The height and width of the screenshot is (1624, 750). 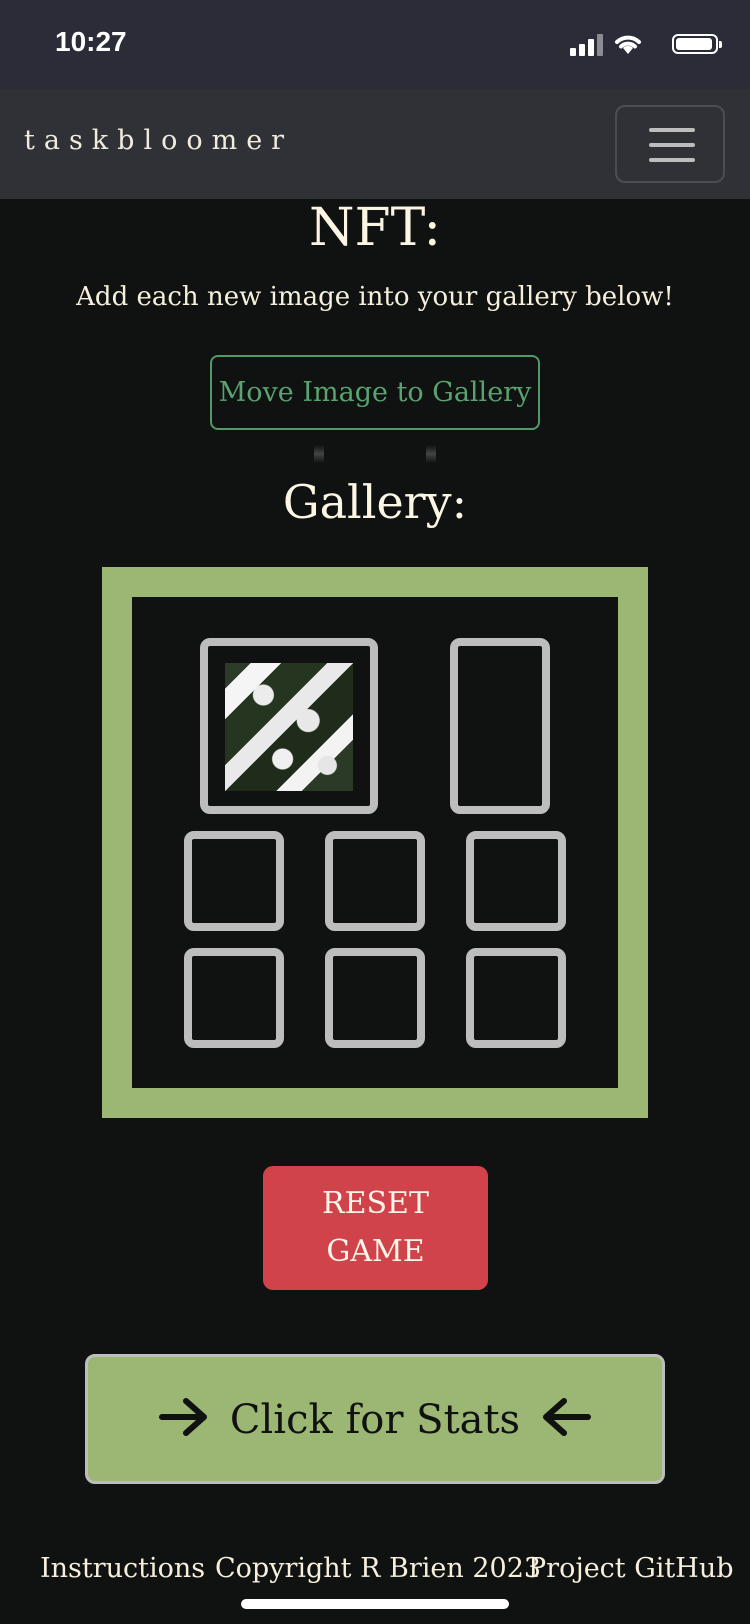 I want to click on nft-title: NFT:, so click(x=375, y=228).